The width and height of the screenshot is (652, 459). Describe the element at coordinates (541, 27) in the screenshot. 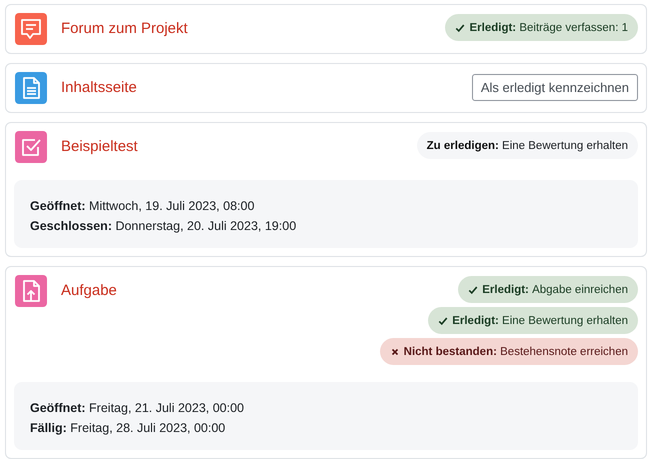

I see `completion-badge: Erledigt: Beiträge verfassen: 1` at that location.